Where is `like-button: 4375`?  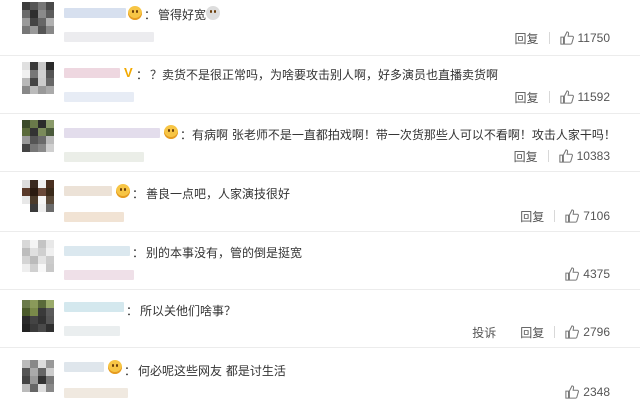 like-button: 4375 is located at coordinates (587, 274).